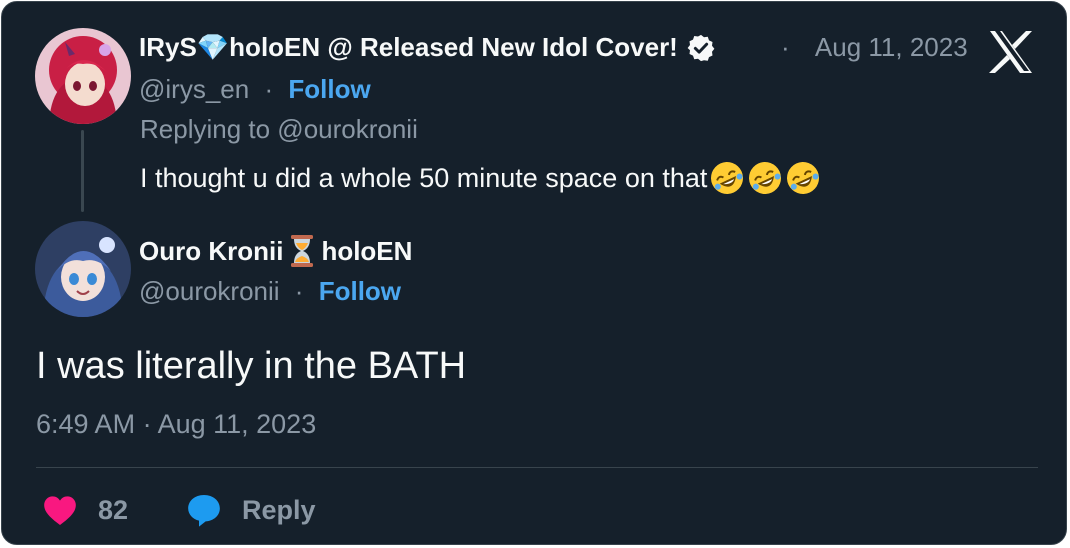 Image resolution: width=1070 pixels, height=548 pixels. I want to click on follow-kronii-button: Follow, so click(360, 291).